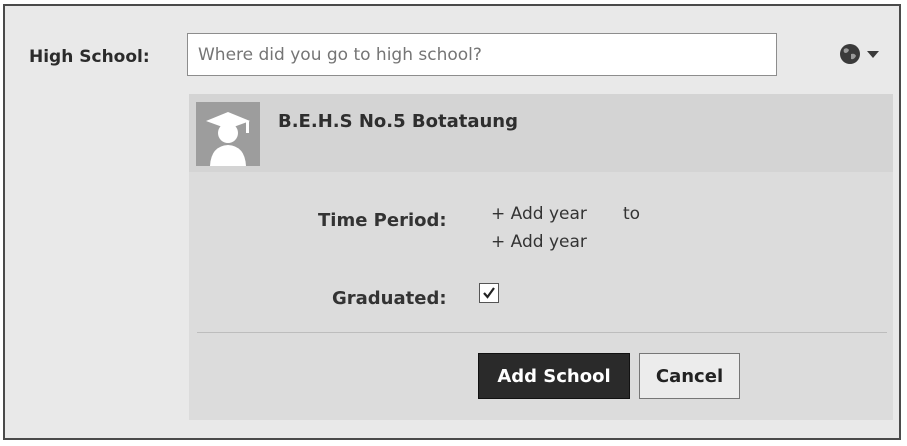  I want to click on graduate-silhouette-icon, so click(228, 134).